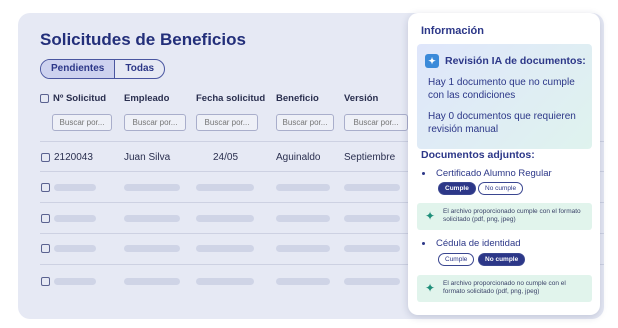 The height and width of the screenshot is (328, 618). Describe the element at coordinates (155, 122) in the screenshot. I see `filter-input-employee` at that location.